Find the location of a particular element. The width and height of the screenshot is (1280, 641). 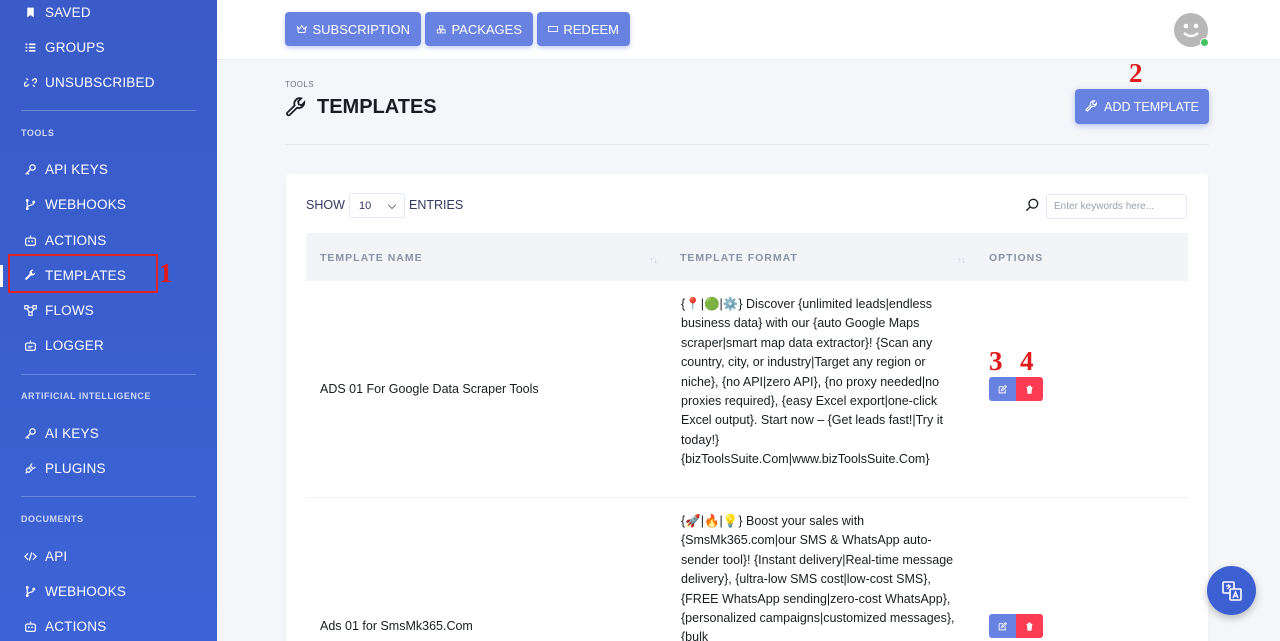

section-heading-ai: ARTIFICIAL INTELLIGENCE is located at coordinates (86, 396).